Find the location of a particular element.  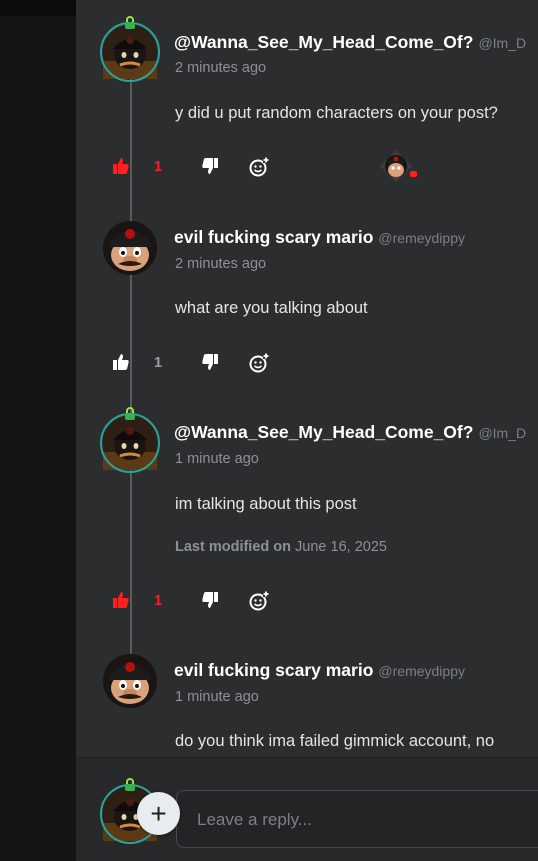

thread-line is located at coordinates (131, 364).